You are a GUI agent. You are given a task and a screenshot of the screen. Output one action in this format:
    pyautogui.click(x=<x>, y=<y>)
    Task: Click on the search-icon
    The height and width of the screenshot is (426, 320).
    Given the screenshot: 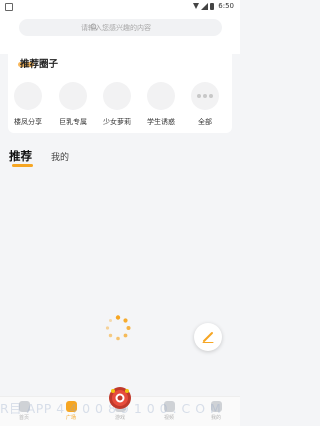 What is the action you would take?
    pyautogui.click(x=94, y=27)
    